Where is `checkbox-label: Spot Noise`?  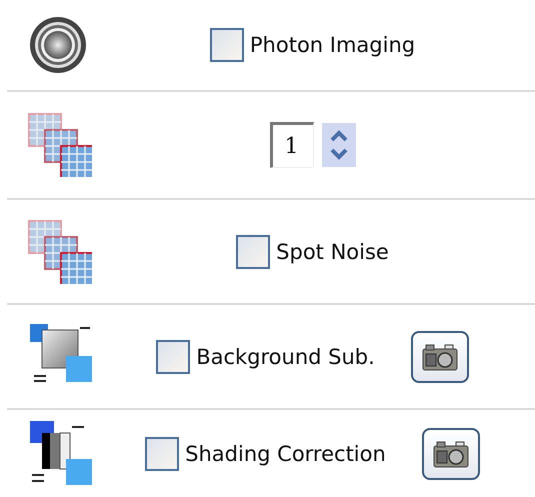 checkbox-label: Spot Noise is located at coordinates (332, 252).